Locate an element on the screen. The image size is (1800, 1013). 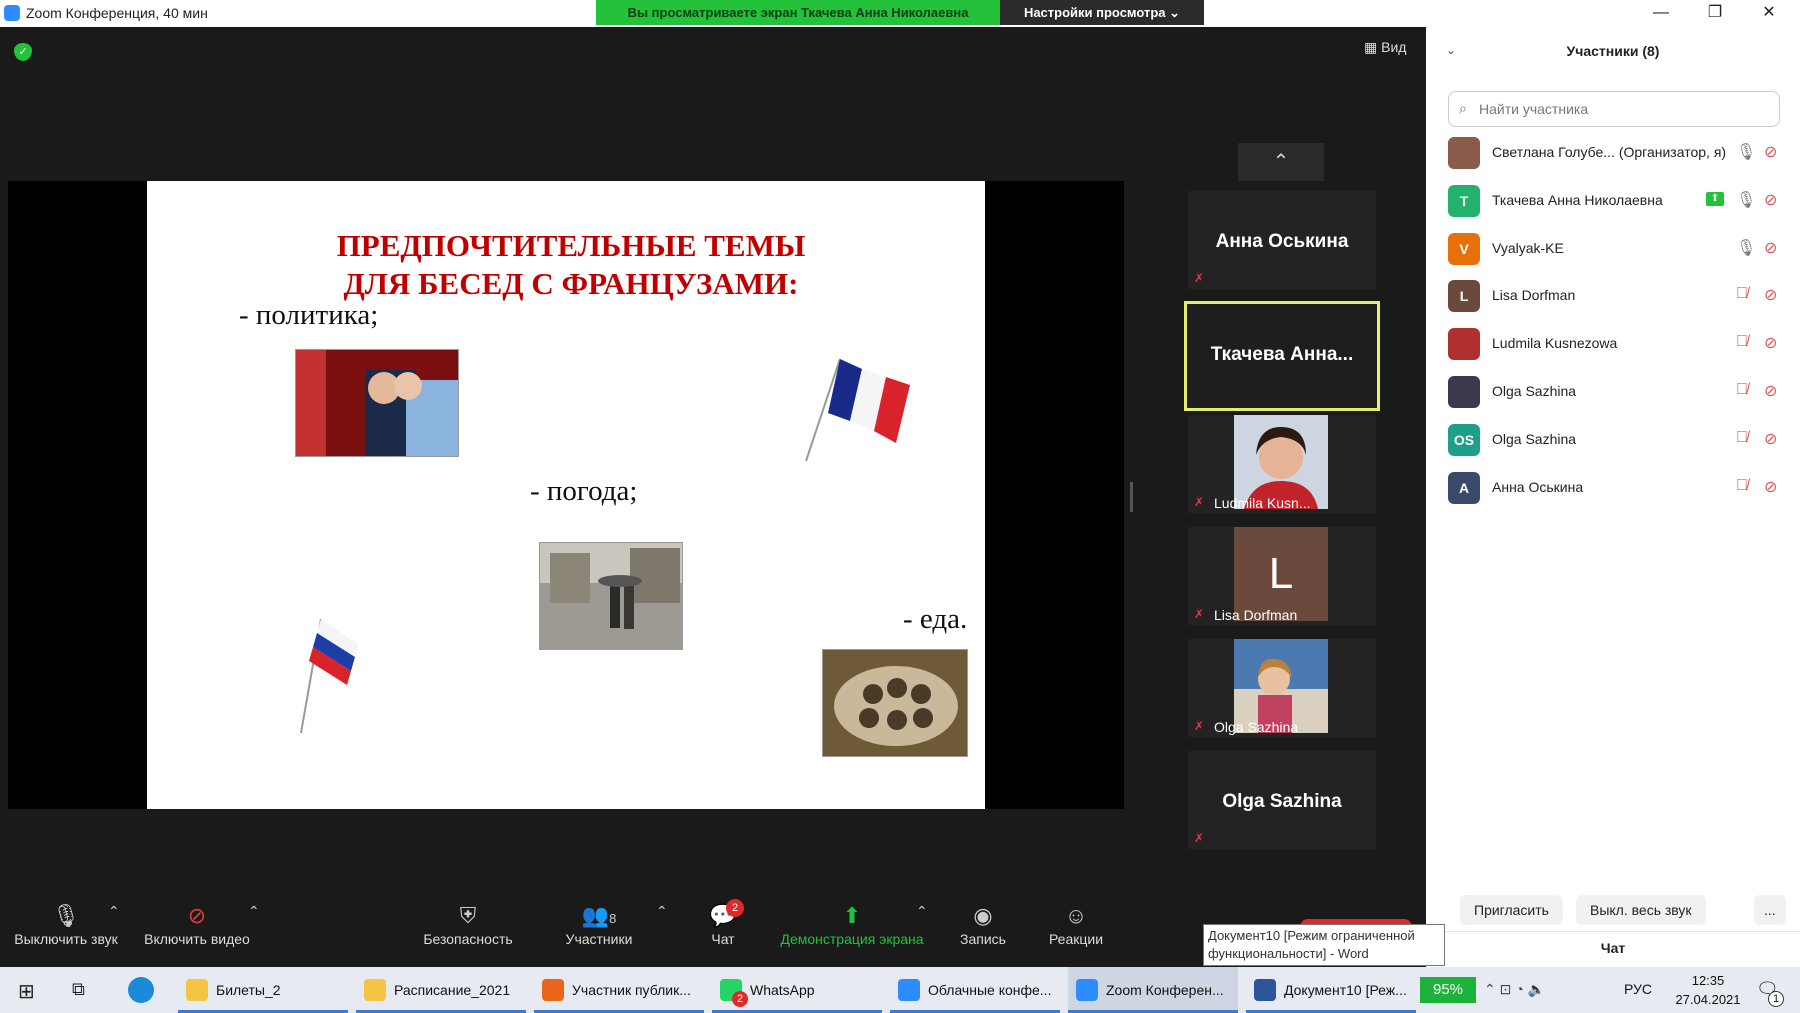
minimize-button: — is located at coordinates (1661, 13).